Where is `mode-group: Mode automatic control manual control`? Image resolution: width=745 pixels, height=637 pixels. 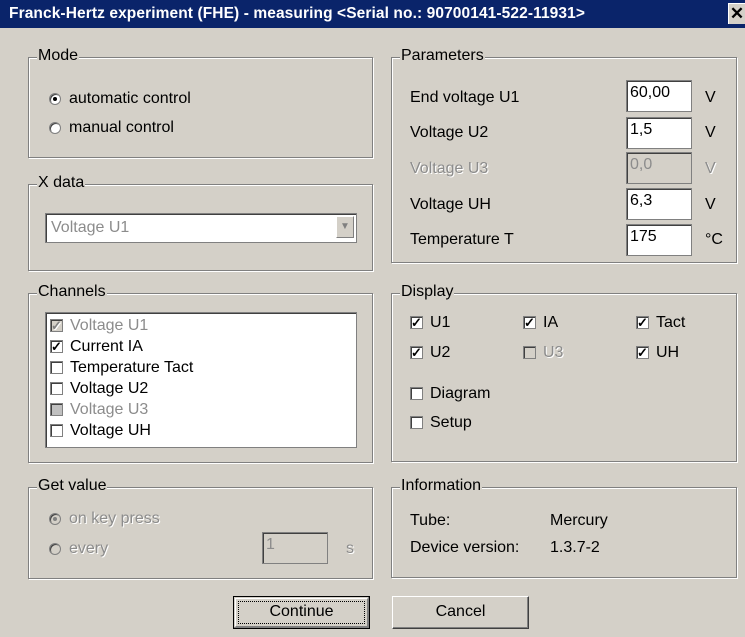 mode-group: Mode automatic control manual control is located at coordinates (200, 102).